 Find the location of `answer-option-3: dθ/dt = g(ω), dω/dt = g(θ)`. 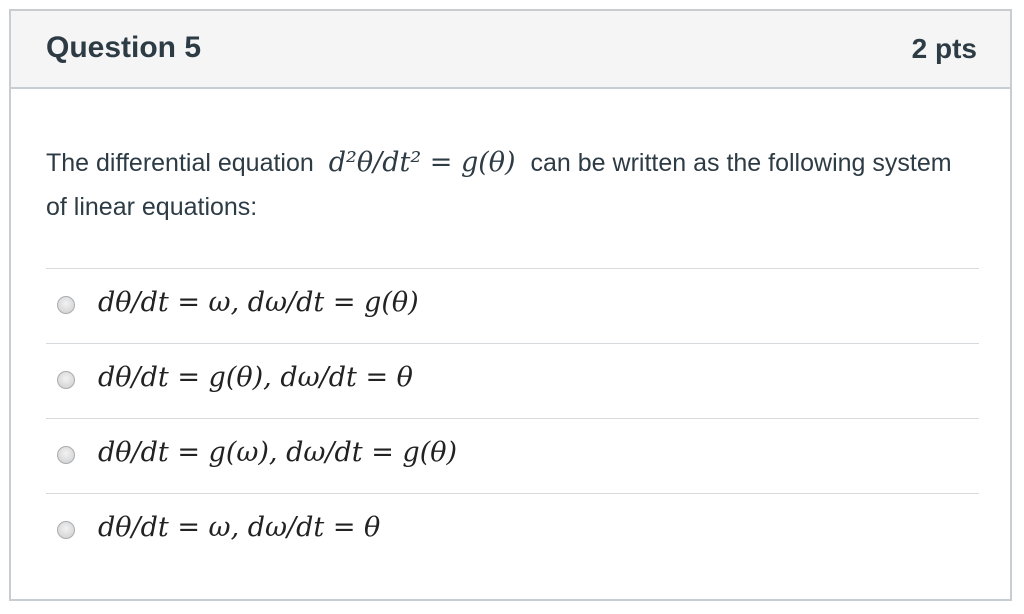

answer-option-3: dθ/dt = g(ω), dω/dt = g(θ) is located at coordinates (512, 456).